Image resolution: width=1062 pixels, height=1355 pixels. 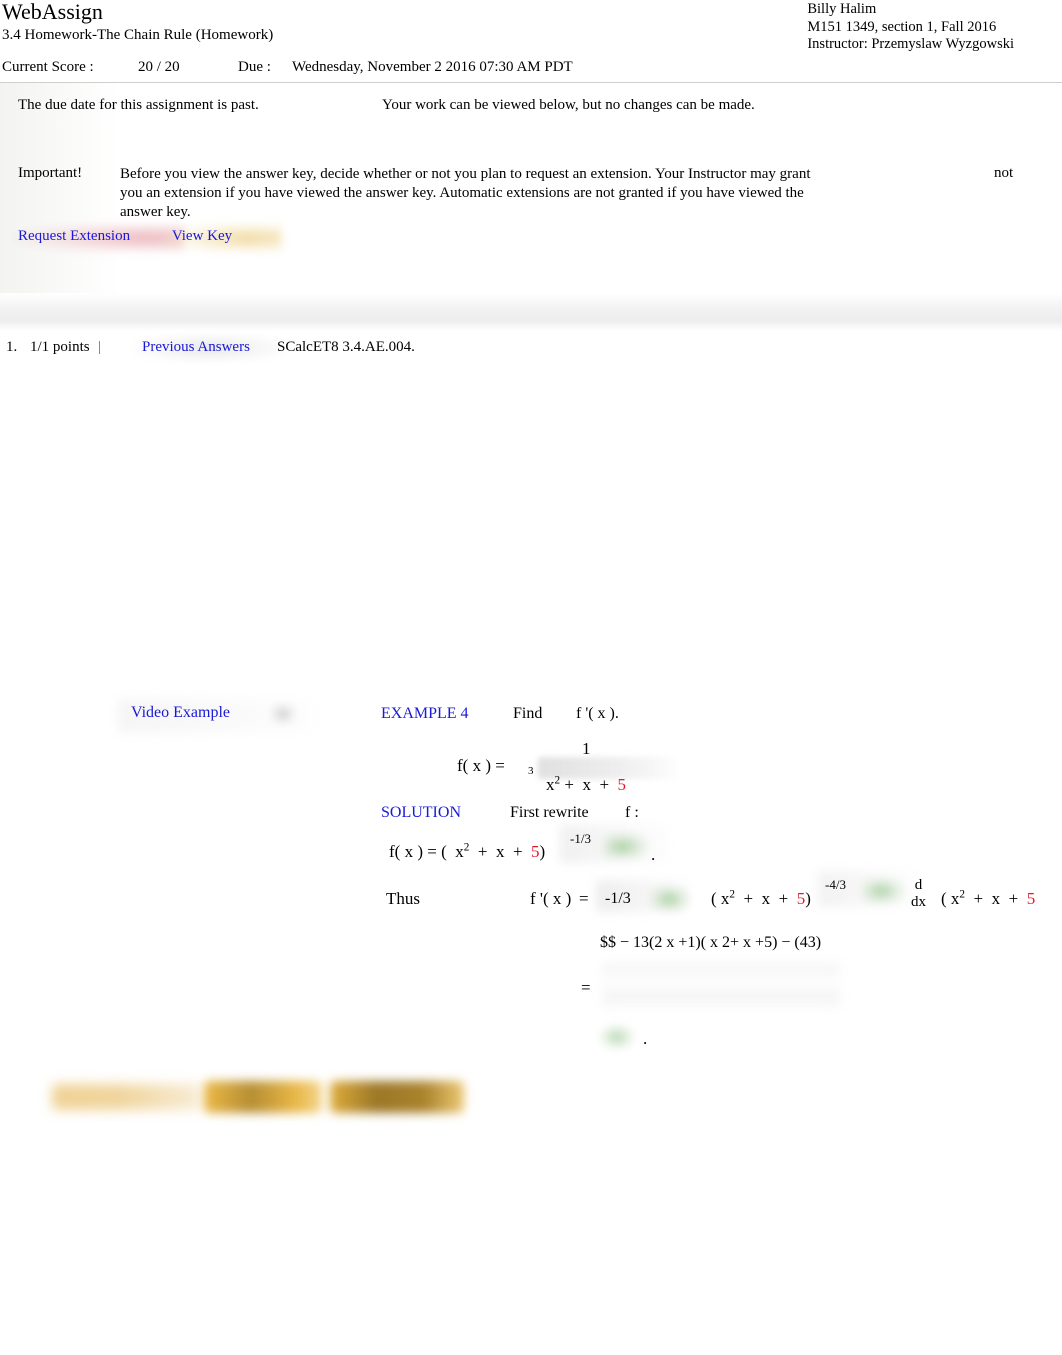 What do you see at coordinates (720, 898) in the screenshot?
I see `thus-paren-open: ( x` at bounding box center [720, 898].